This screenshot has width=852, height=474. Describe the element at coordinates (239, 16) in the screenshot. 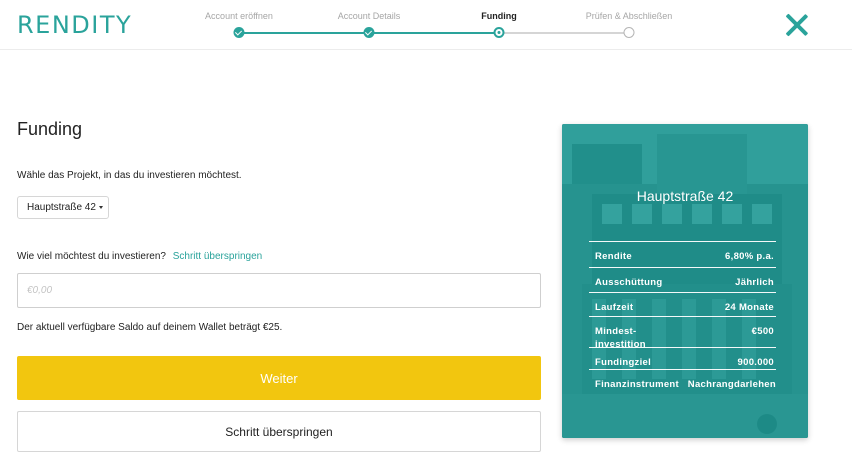

I see `step-label-account-eroeffnen: Account eröffnen` at that location.